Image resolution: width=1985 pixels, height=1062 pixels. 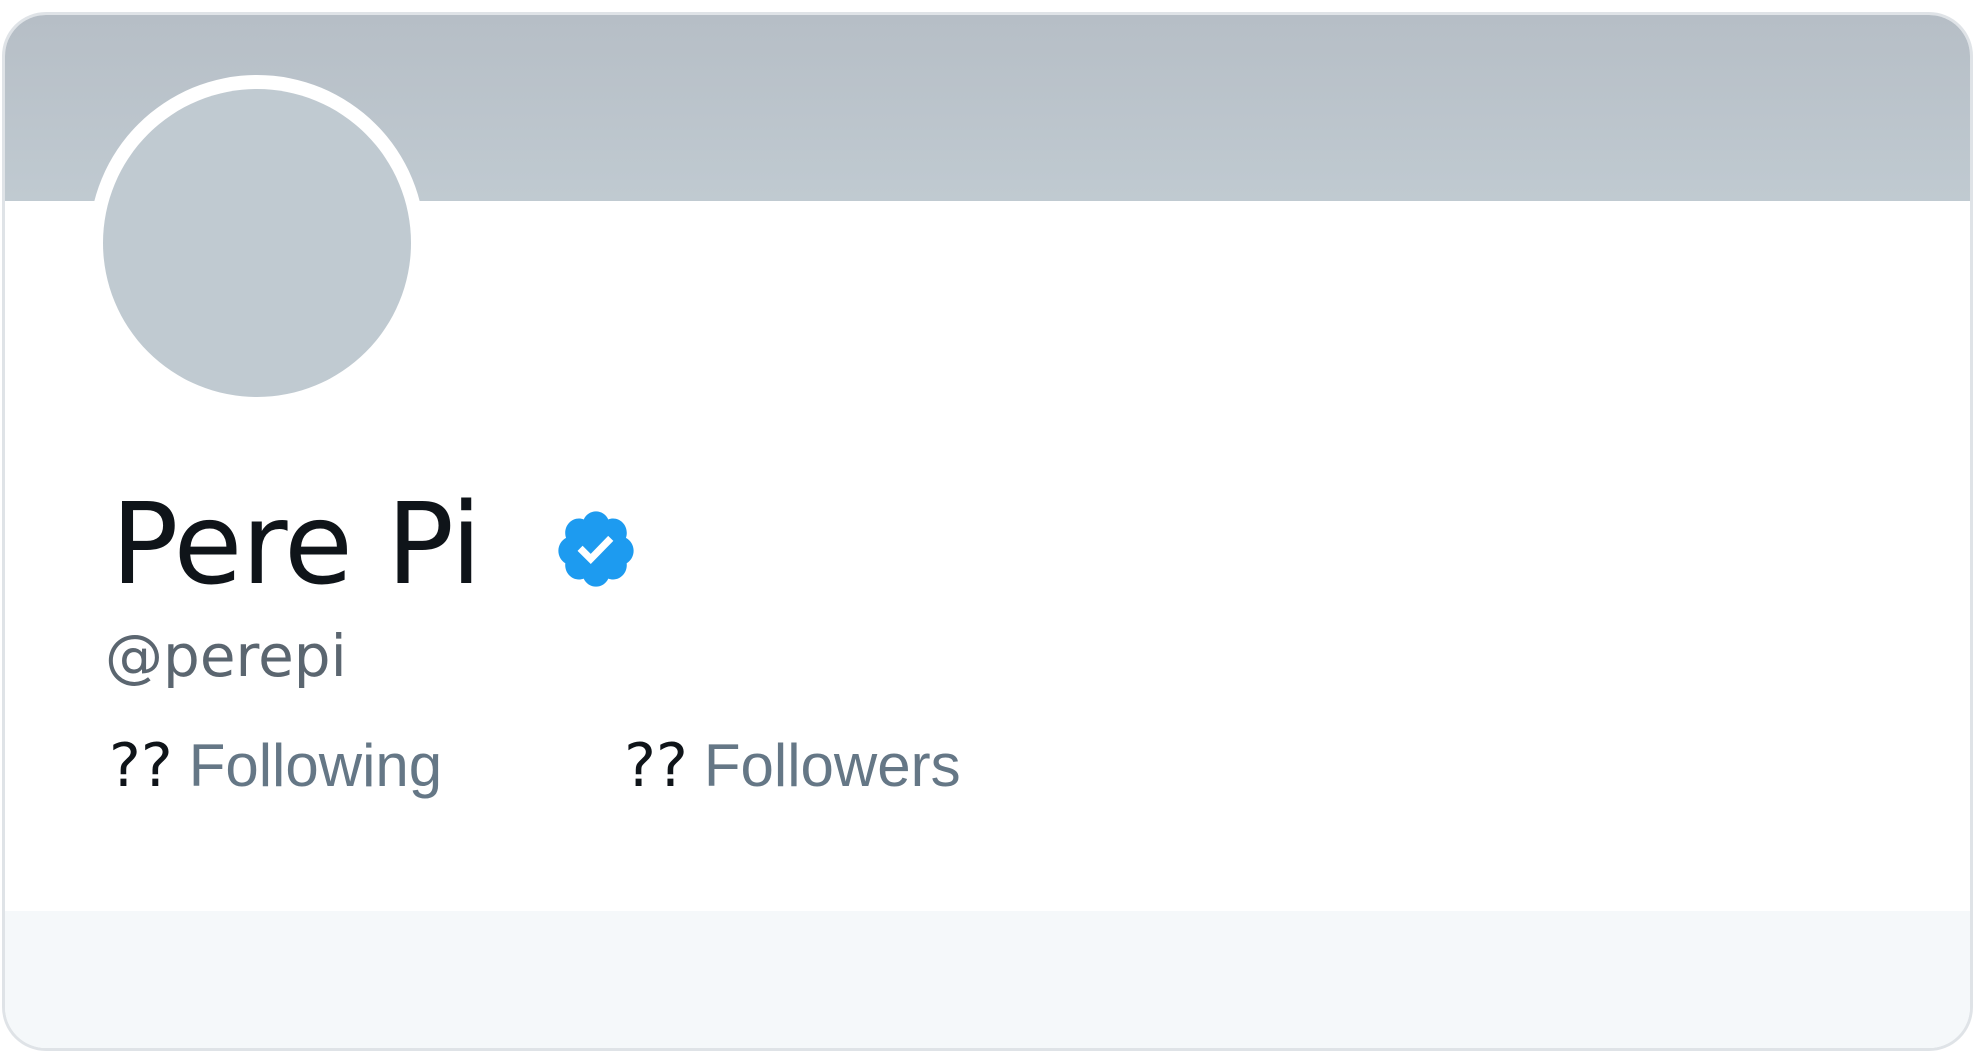 What do you see at coordinates (596, 549) in the screenshot?
I see `verified-badge-icon` at bounding box center [596, 549].